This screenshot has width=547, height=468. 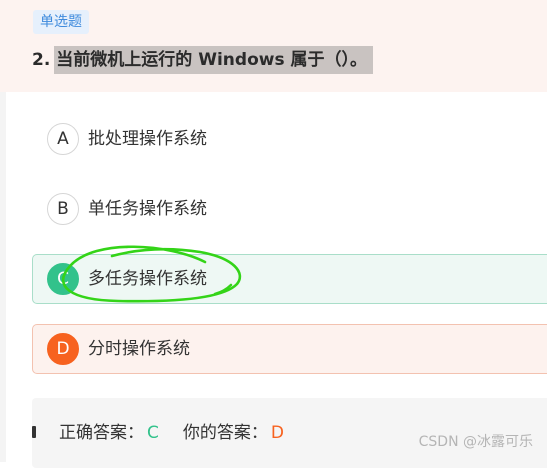 What do you see at coordinates (475, 442) in the screenshot?
I see `csdn-watermark: CSDN @冰露可乐` at bounding box center [475, 442].